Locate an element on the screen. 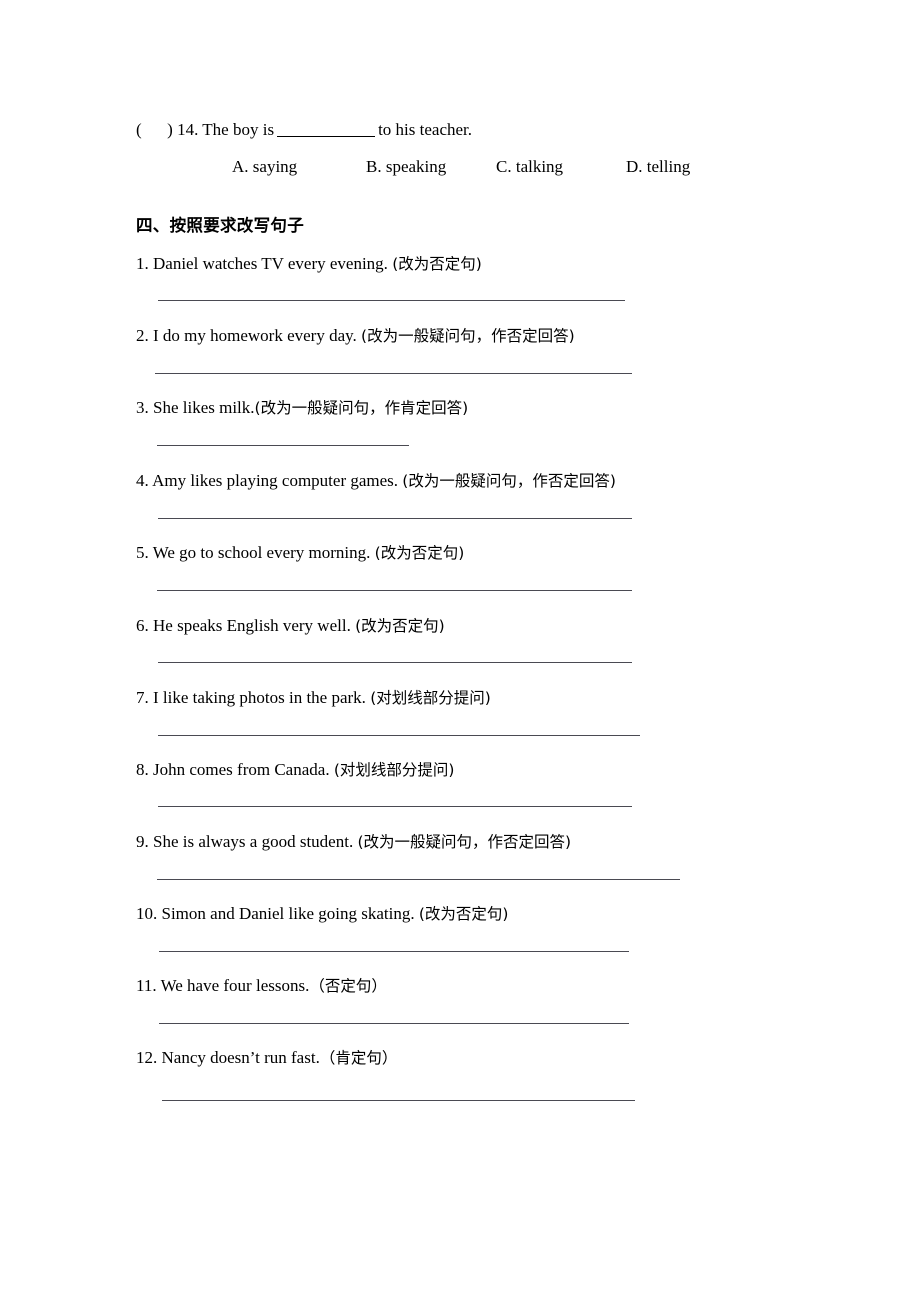  item-12-sentence: Nancy doesn’t run fast. is located at coordinates (240, 1057).